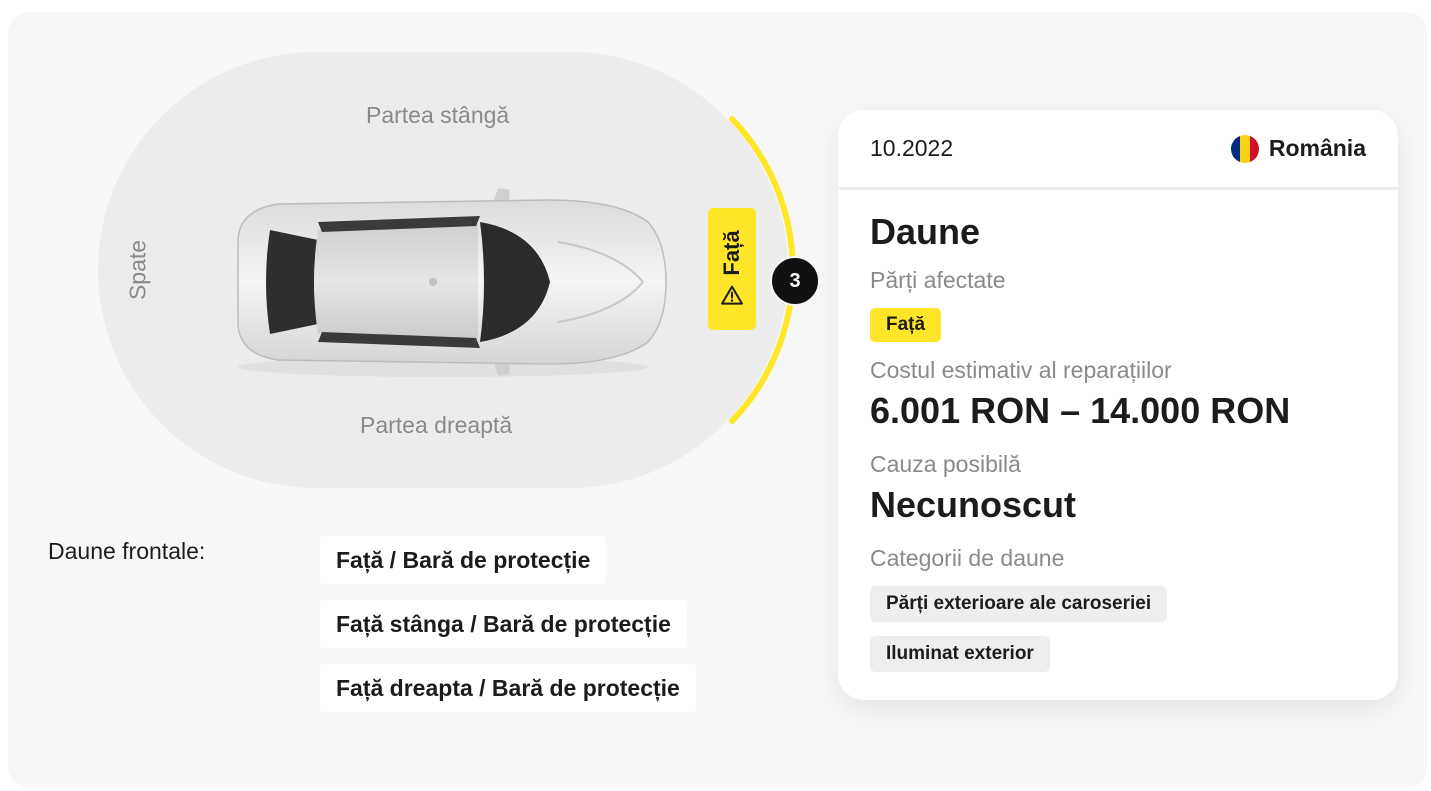  I want to click on front-zone-badge: Față, so click(732, 269).